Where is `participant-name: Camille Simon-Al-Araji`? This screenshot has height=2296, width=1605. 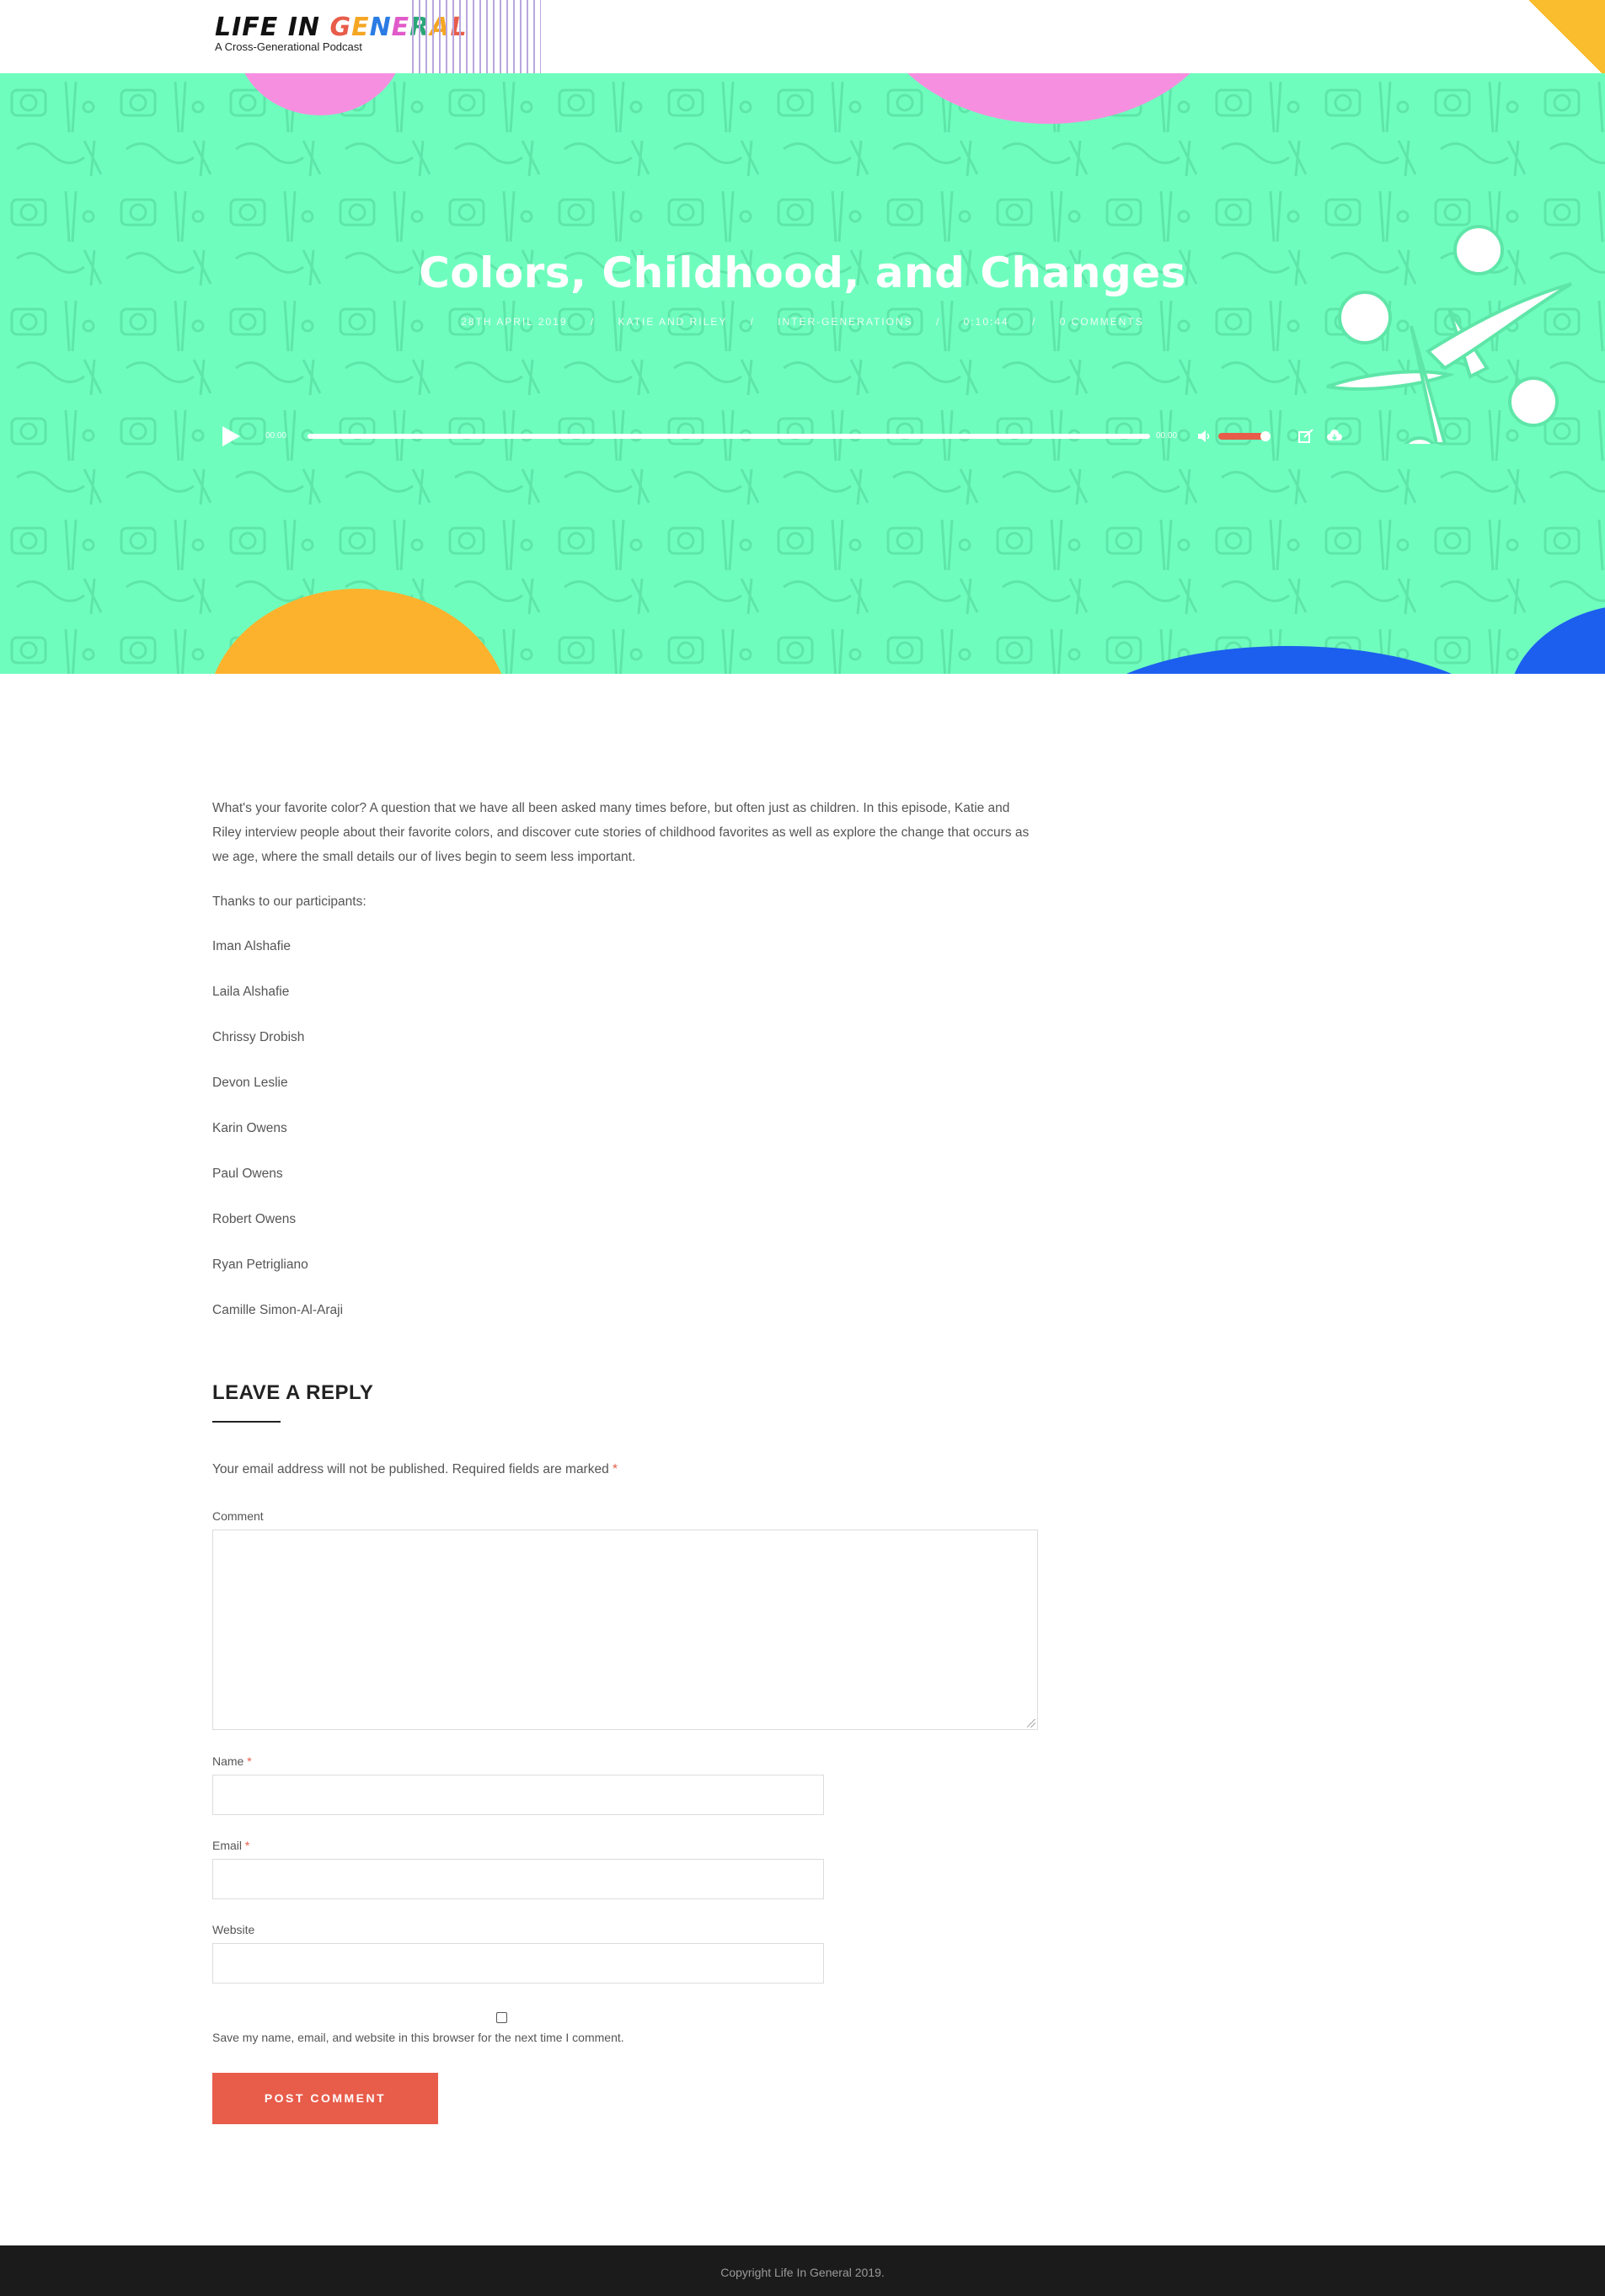 participant-name: Camille Simon-Al-Araji is located at coordinates (278, 1310).